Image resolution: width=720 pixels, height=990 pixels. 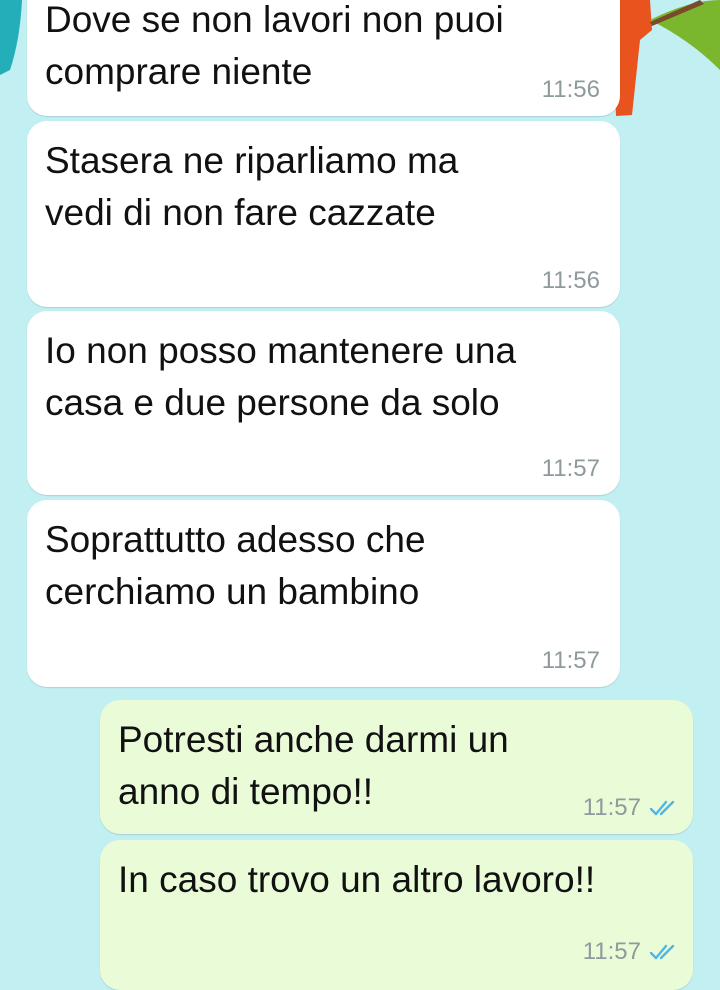 What do you see at coordinates (11, 37) in the screenshot?
I see `wallpaper-teal-shape` at bounding box center [11, 37].